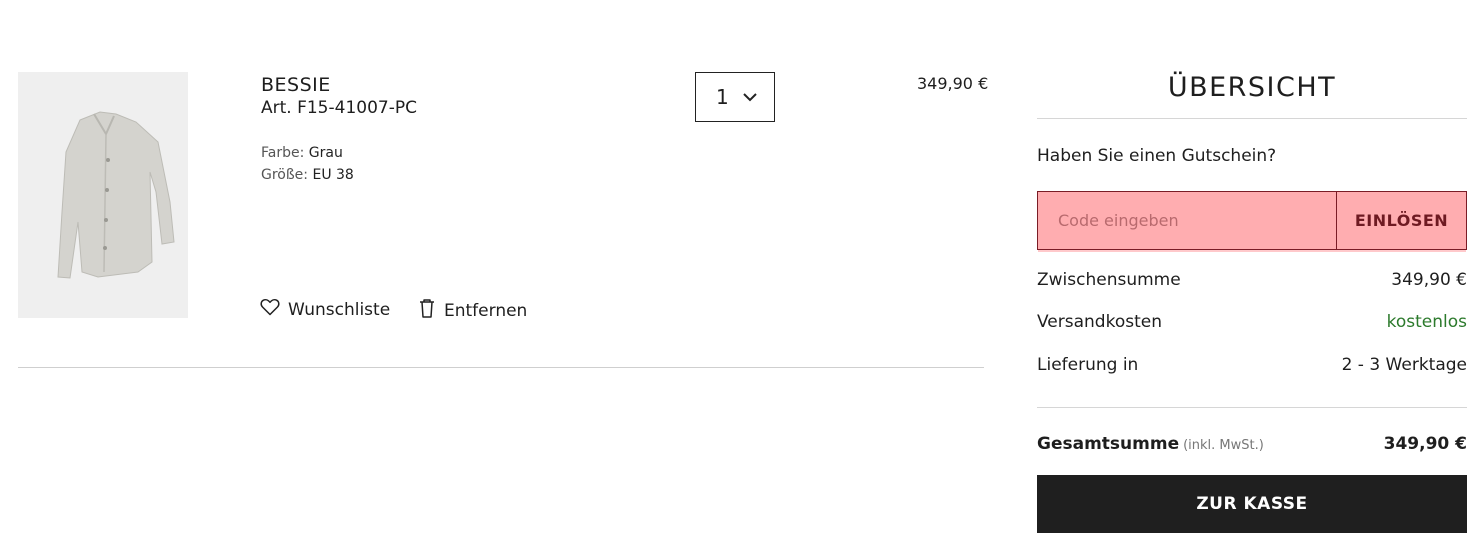 This screenshot has height=538, width=1480. What do you see at coordinates (1429, 280) in the screenshot?
I see `subtotal-value: 349,90 €` at bounding box center [1429, 280].